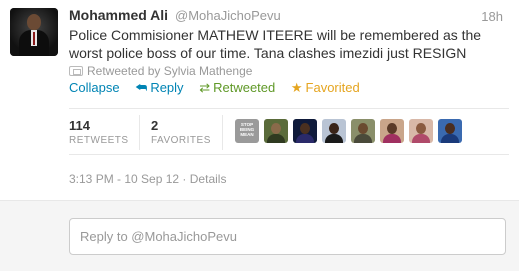 The image size is (519, 271). Describe the element at coordinates (181, 132) in the screenshot. I see `favorites-stat: 2 FAVORITES` at that location.